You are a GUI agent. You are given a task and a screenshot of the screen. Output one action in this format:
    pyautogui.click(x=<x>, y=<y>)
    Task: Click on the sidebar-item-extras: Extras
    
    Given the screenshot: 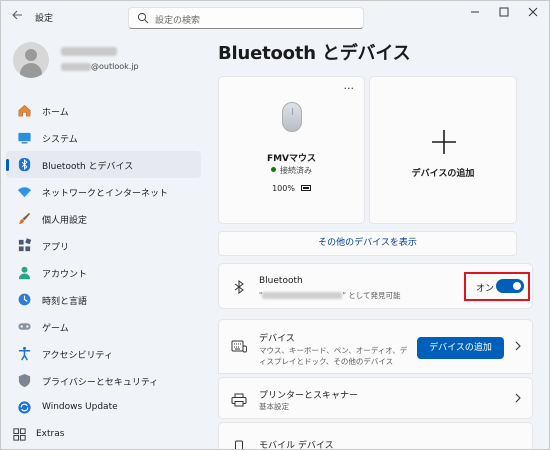 What is the action you would take?
    pyautogui.click(x=103, y=434)
    